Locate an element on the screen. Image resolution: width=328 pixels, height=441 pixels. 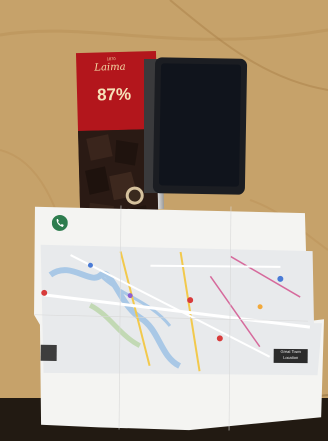
chocolate-brand: Laima is located at coordinates (110, 67).